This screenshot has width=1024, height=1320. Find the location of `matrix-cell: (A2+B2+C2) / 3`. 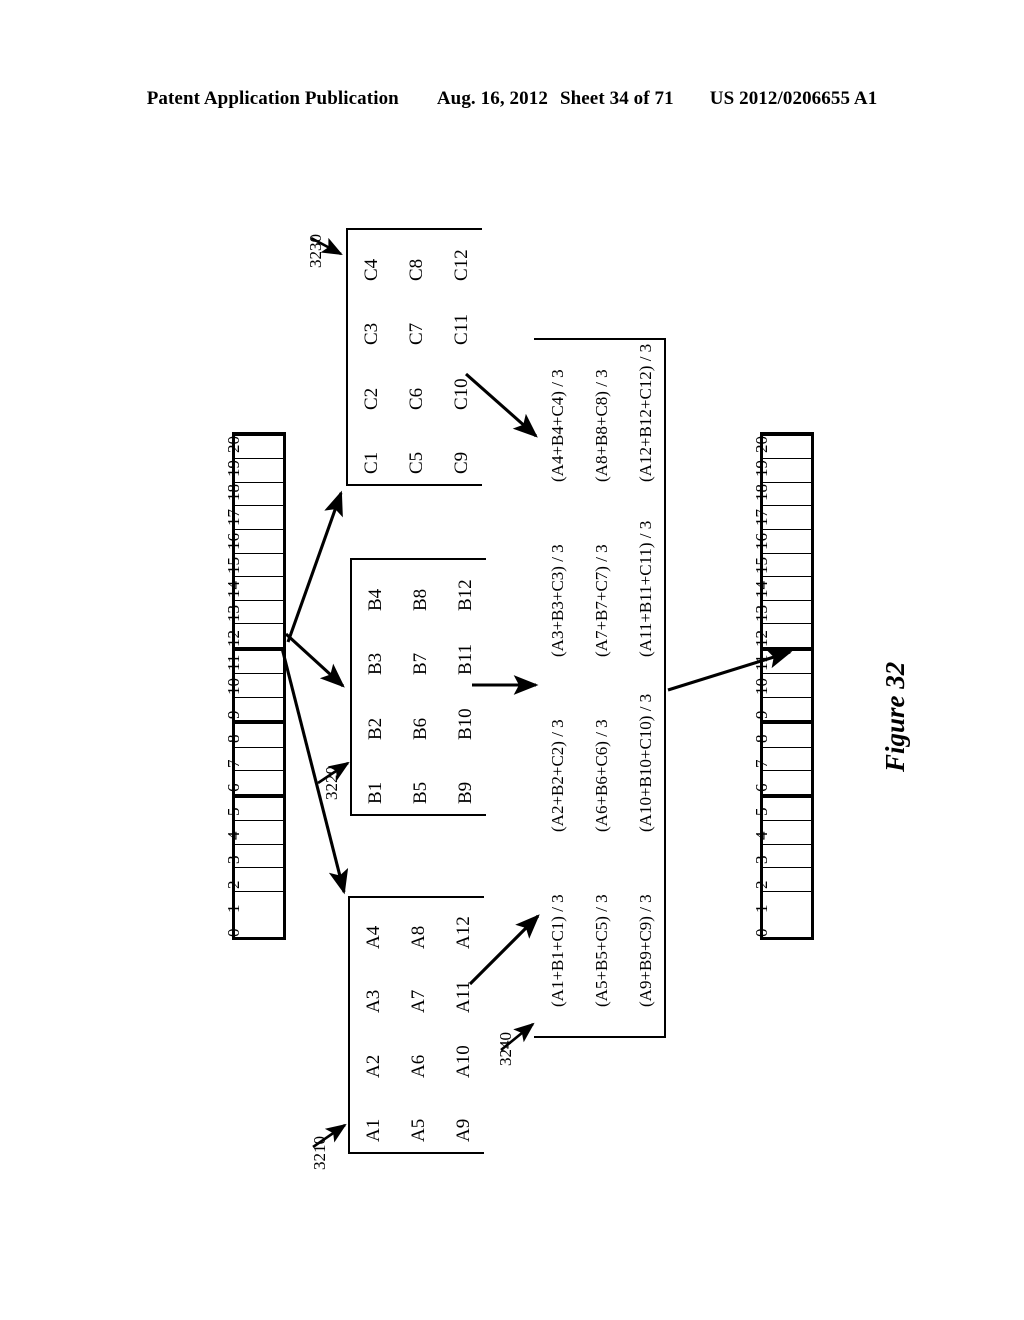

matrix-cell: (A2+B2+C2) / 3 is located at coordinates (558, 775).